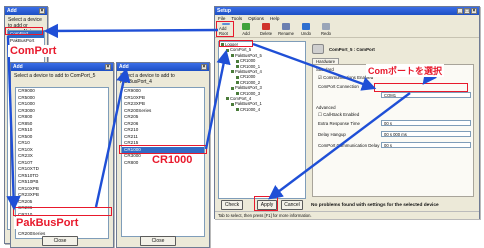 This screenshot has height=248, width=484. I want to click on toolbar: Add Root Add Delete Rename Undo Redo, so click(347, 30).